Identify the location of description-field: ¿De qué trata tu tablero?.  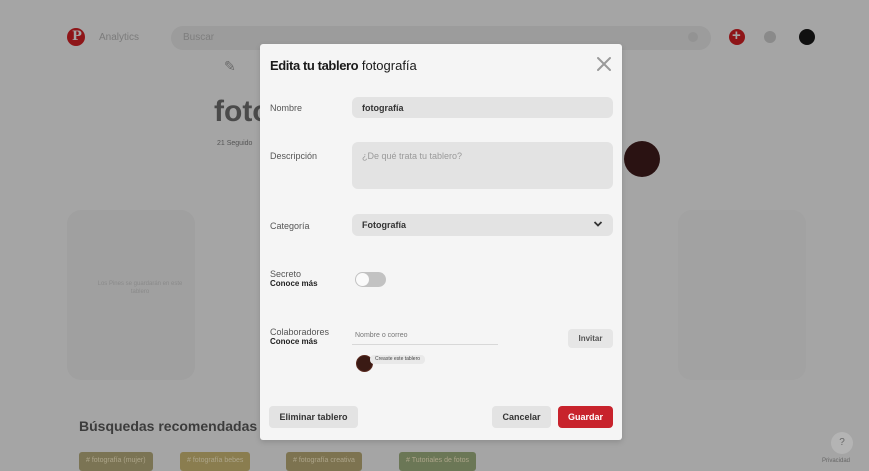
(482, 165).